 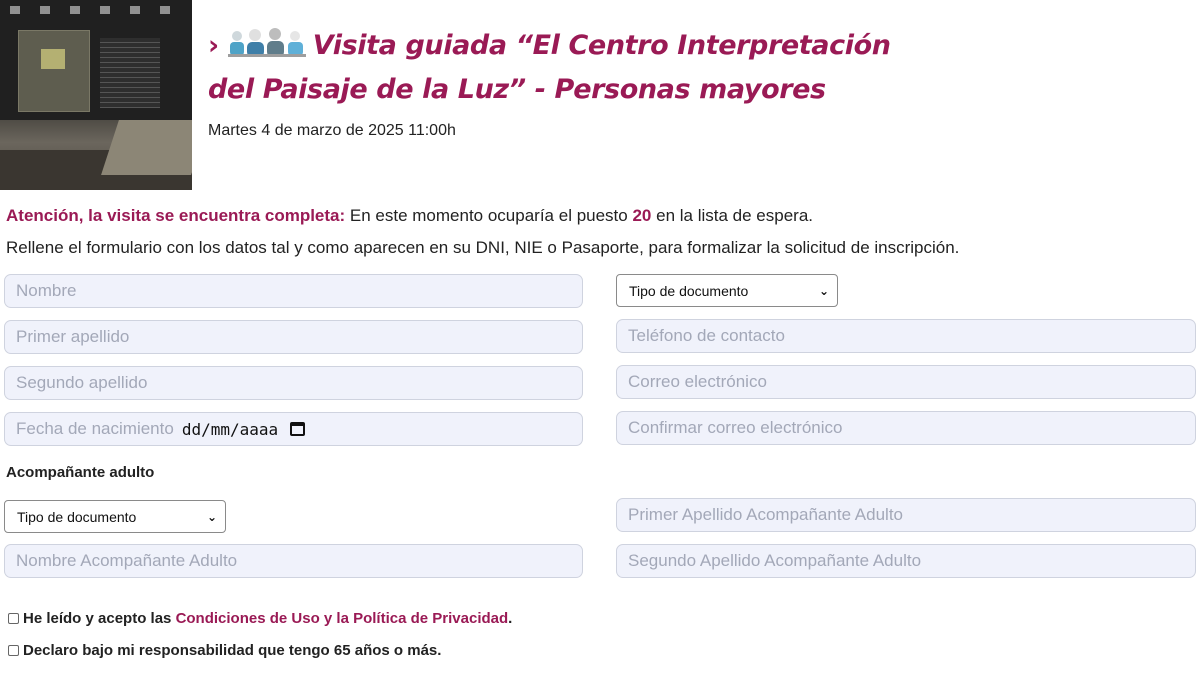 I want to click on confirmar-correo-placeholder: Confirmar correo electrónico, so click(x=735, y=427).